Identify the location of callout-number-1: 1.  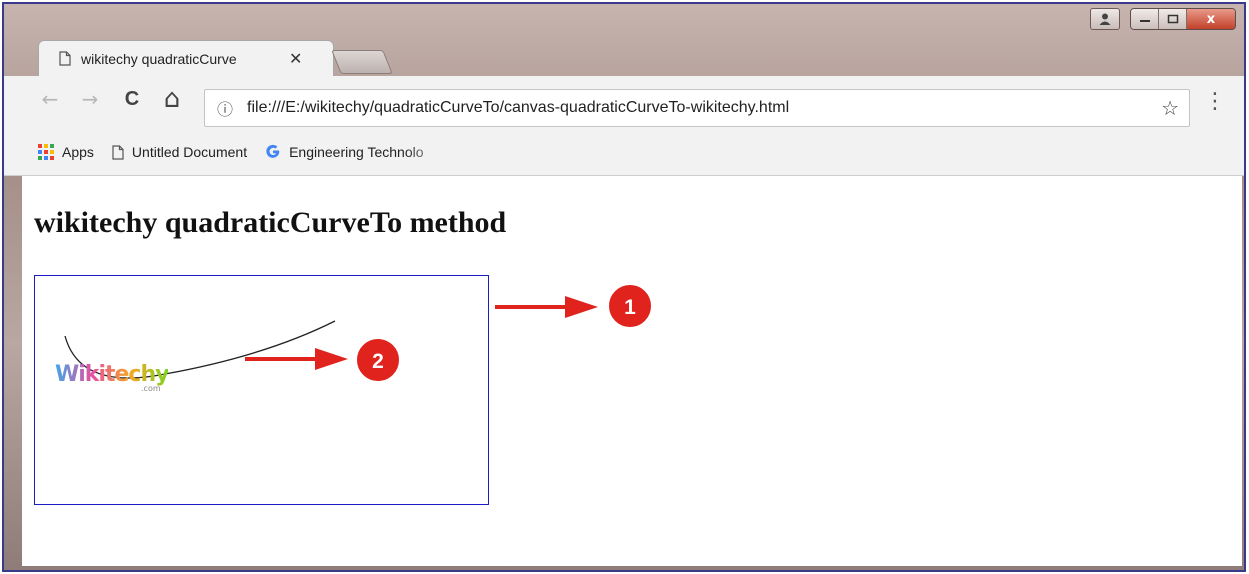
(630, 307).